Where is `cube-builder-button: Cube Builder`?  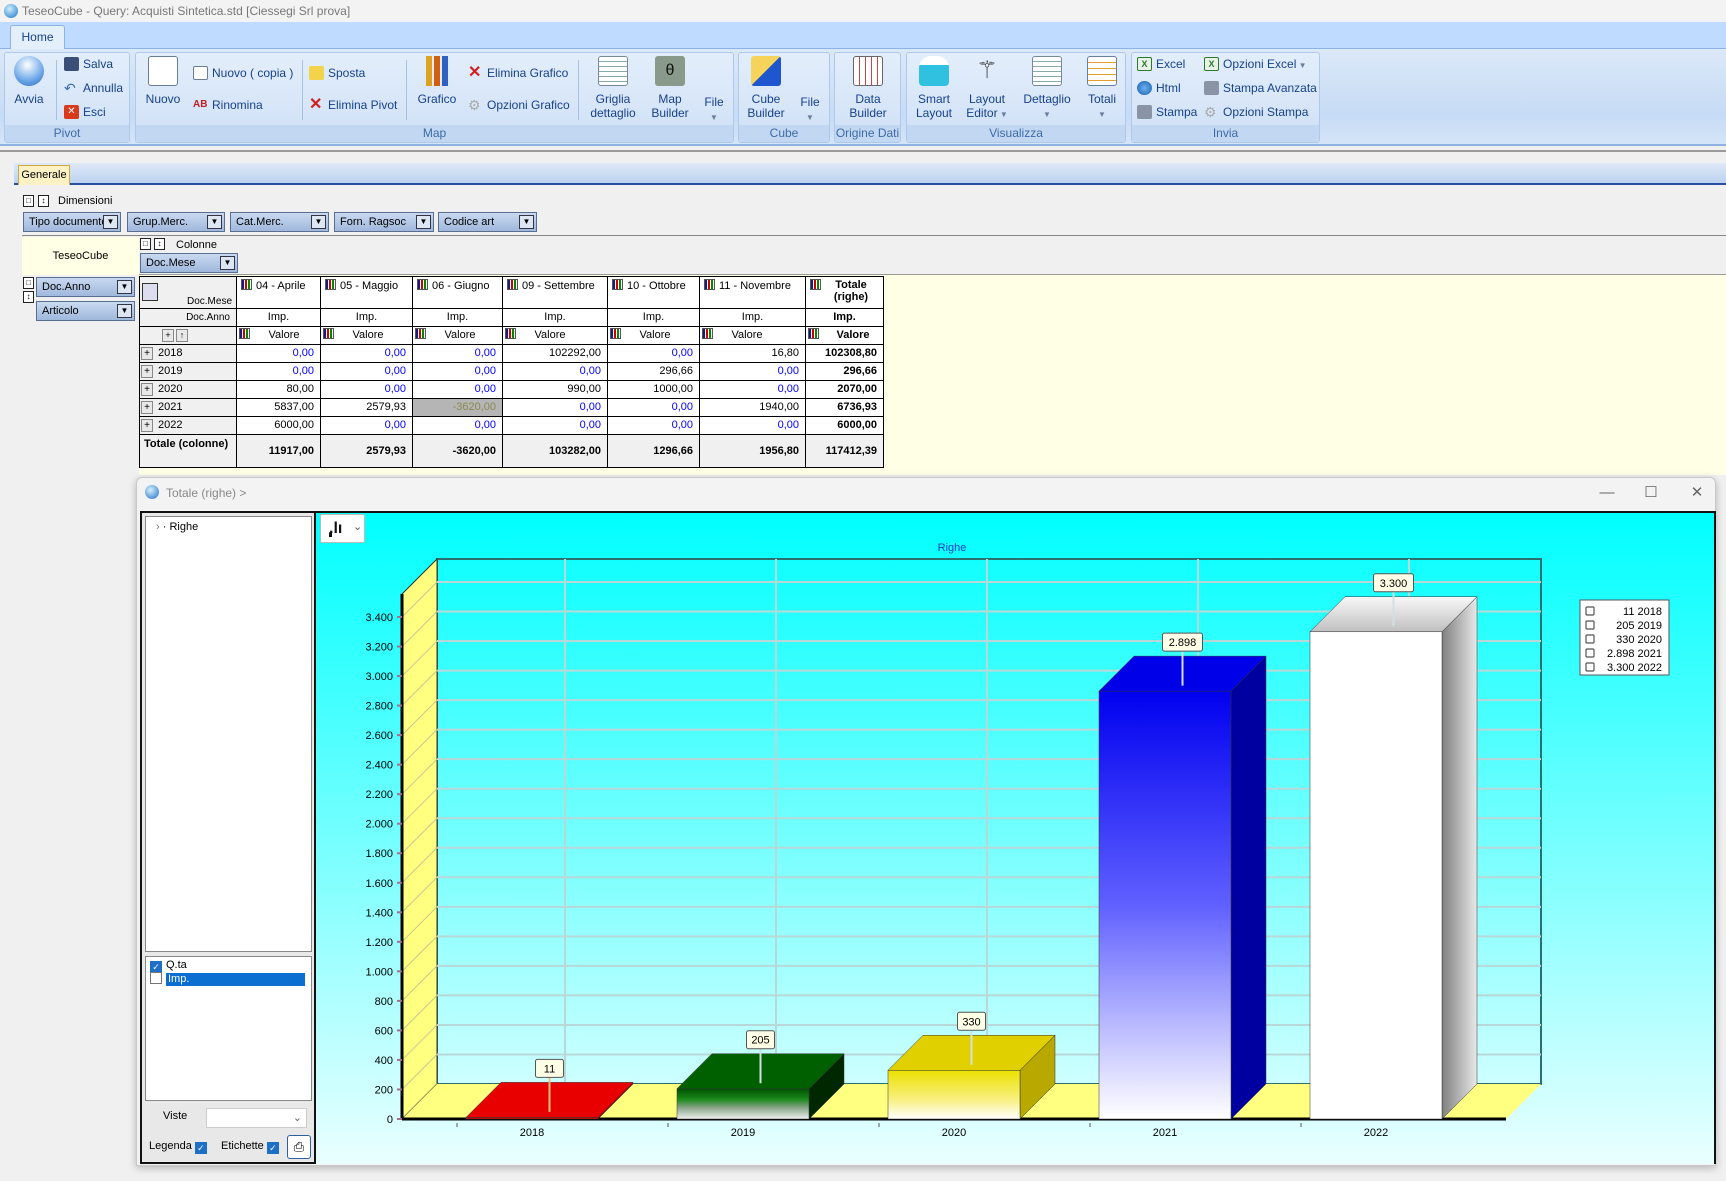
cube-builder-button: Cube Builder is located at coordinates (766, 88).